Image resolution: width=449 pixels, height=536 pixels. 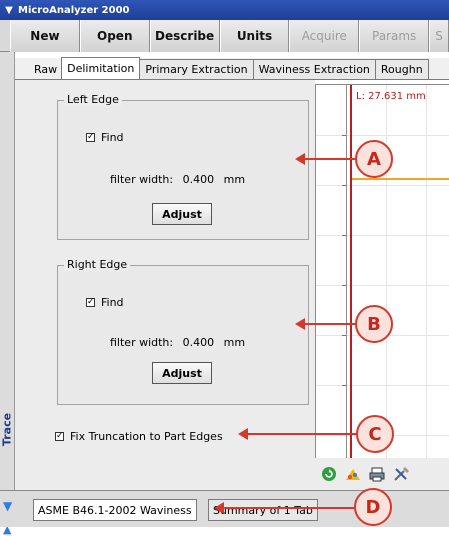 I want to click on left-edge-title: Left Edge, so click(x=93, y=99).